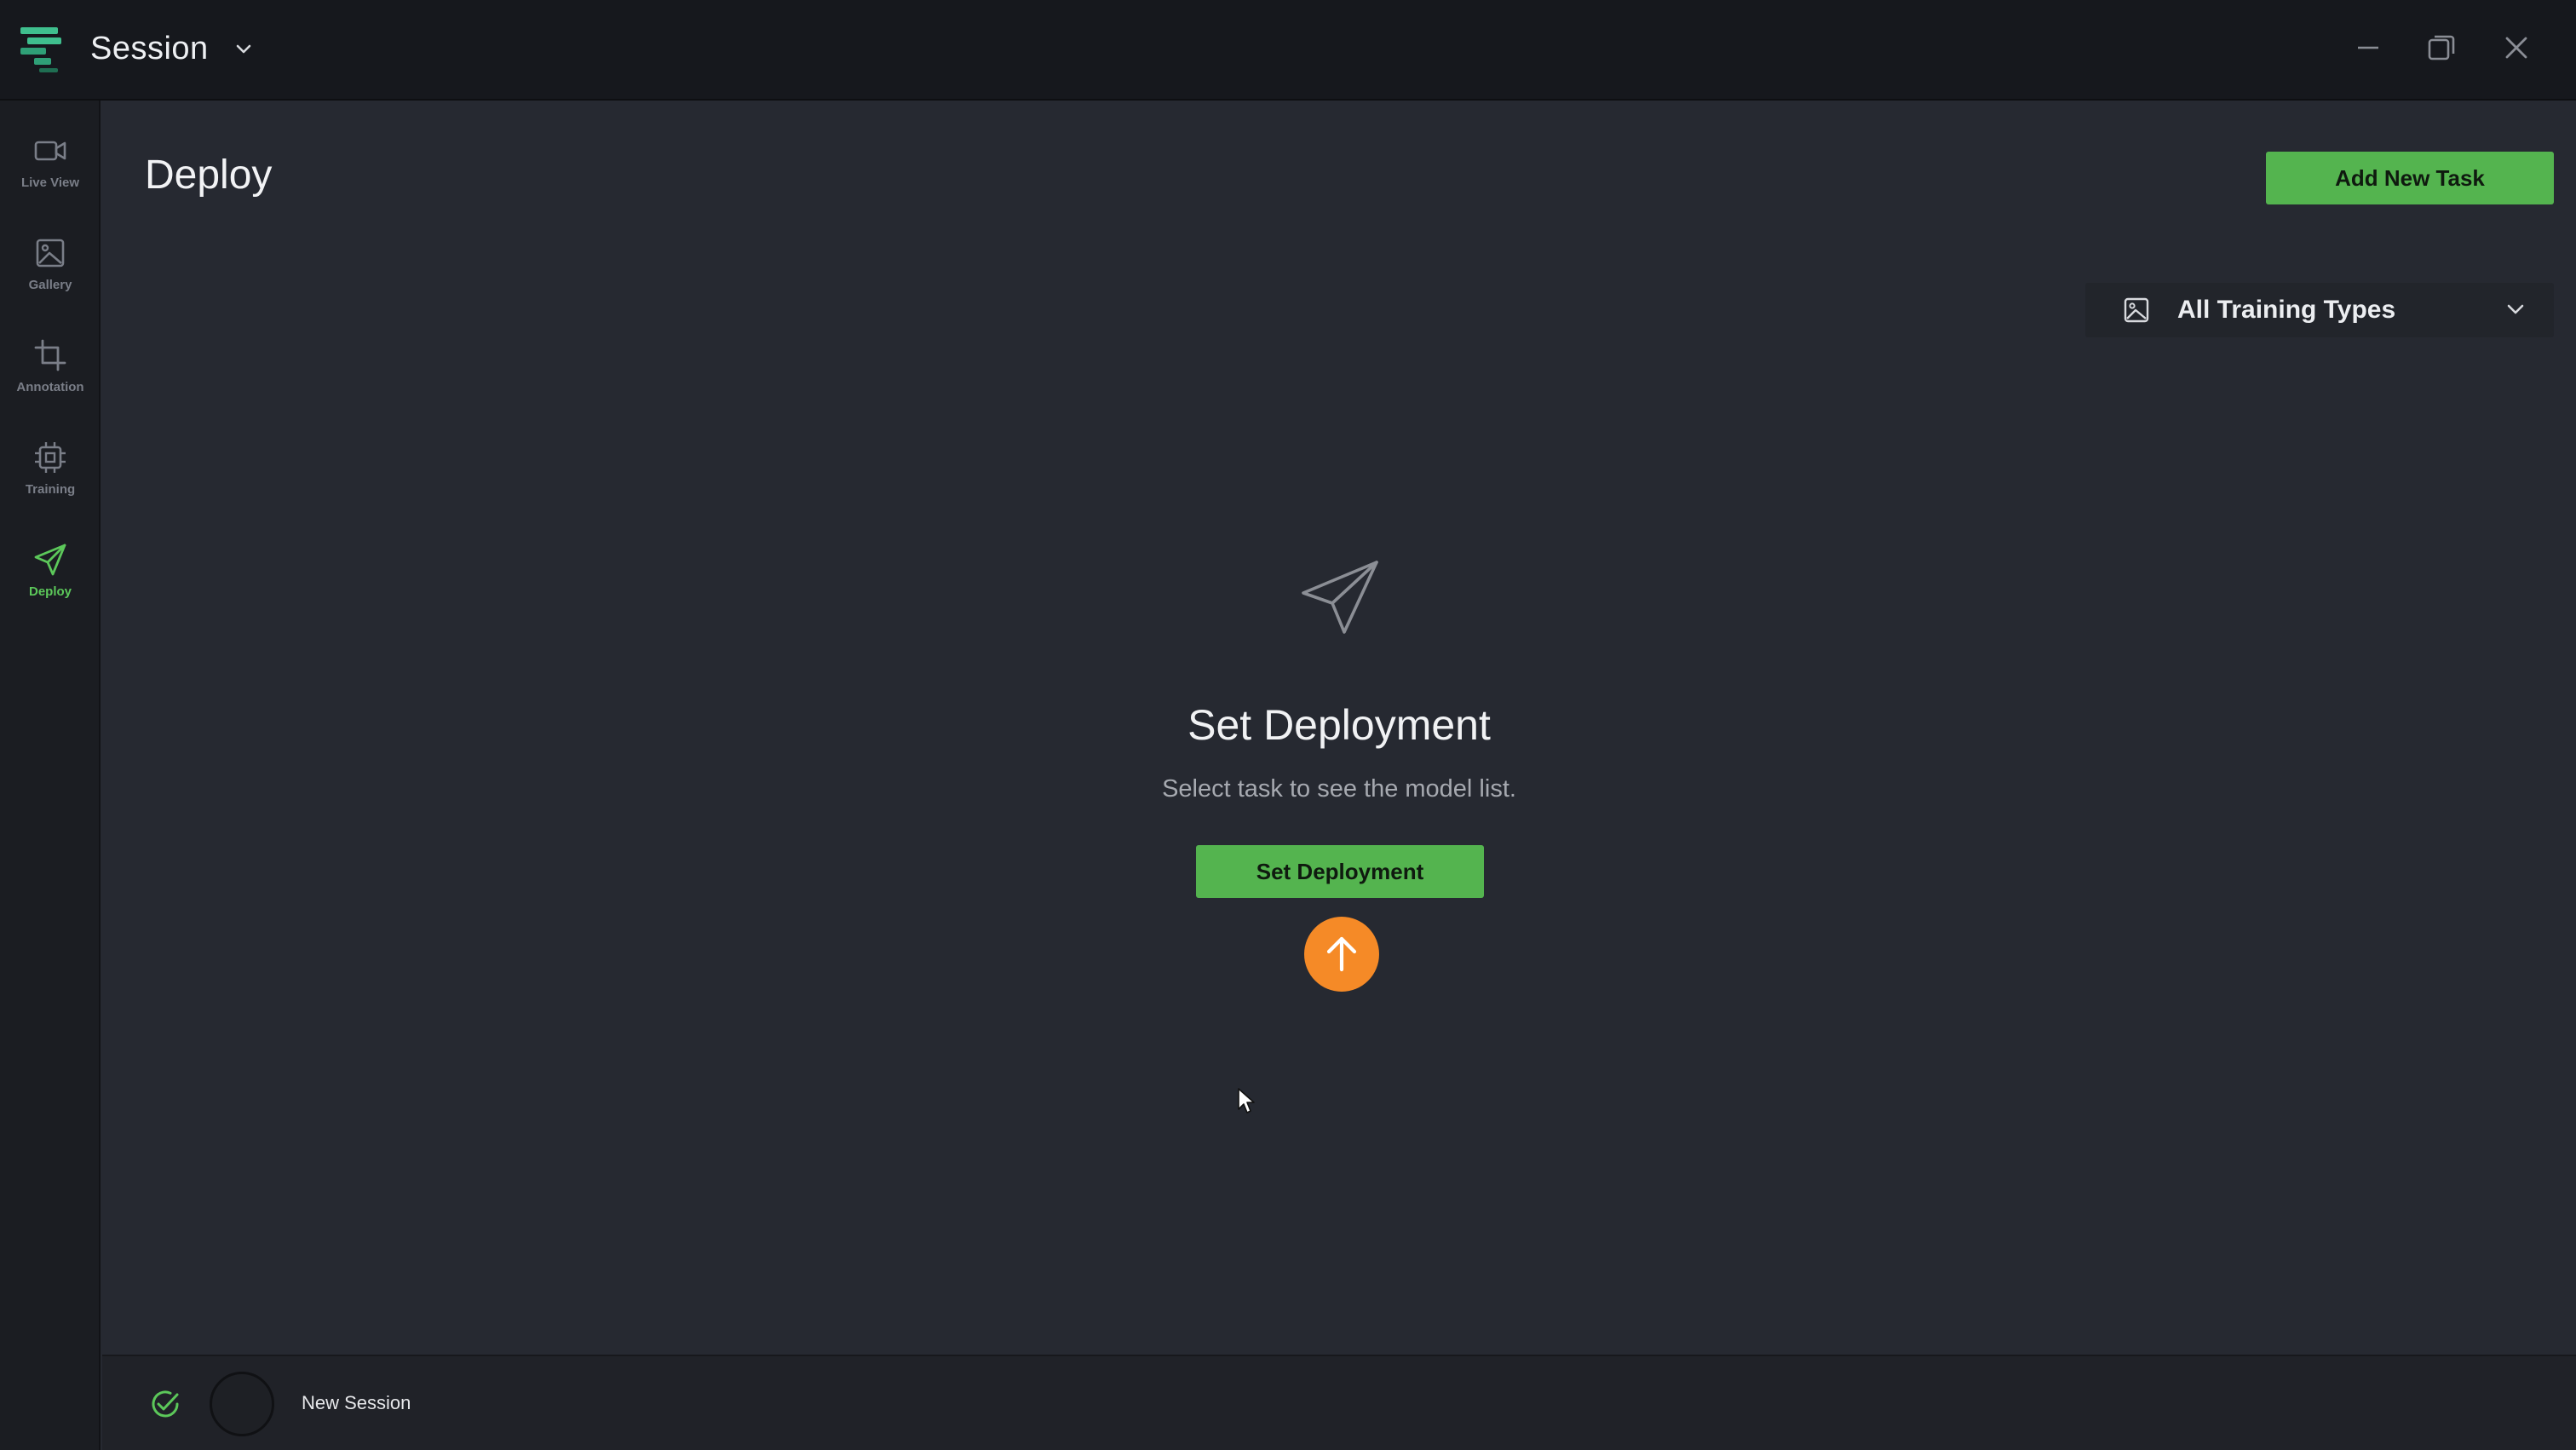 The width and height of the screenshot is (2576, 1450). I want to click on video-camera-icon, so click(50, 151).